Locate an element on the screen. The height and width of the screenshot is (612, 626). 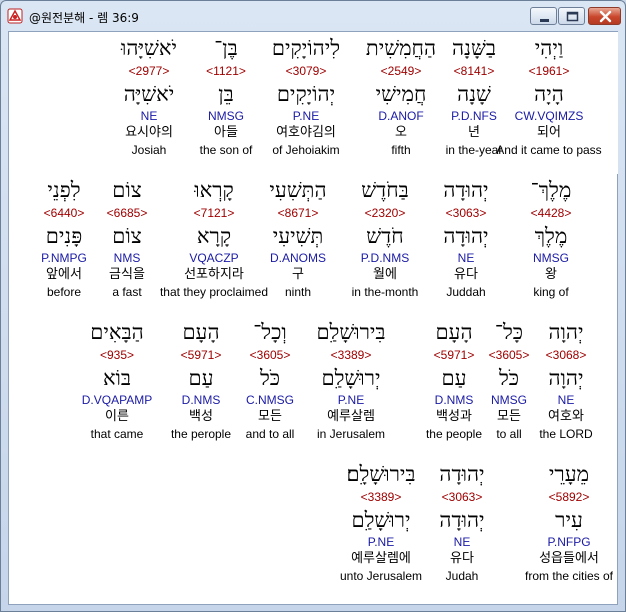
morph-code: D.VQAPAMP is located at coordinates (117, 400).